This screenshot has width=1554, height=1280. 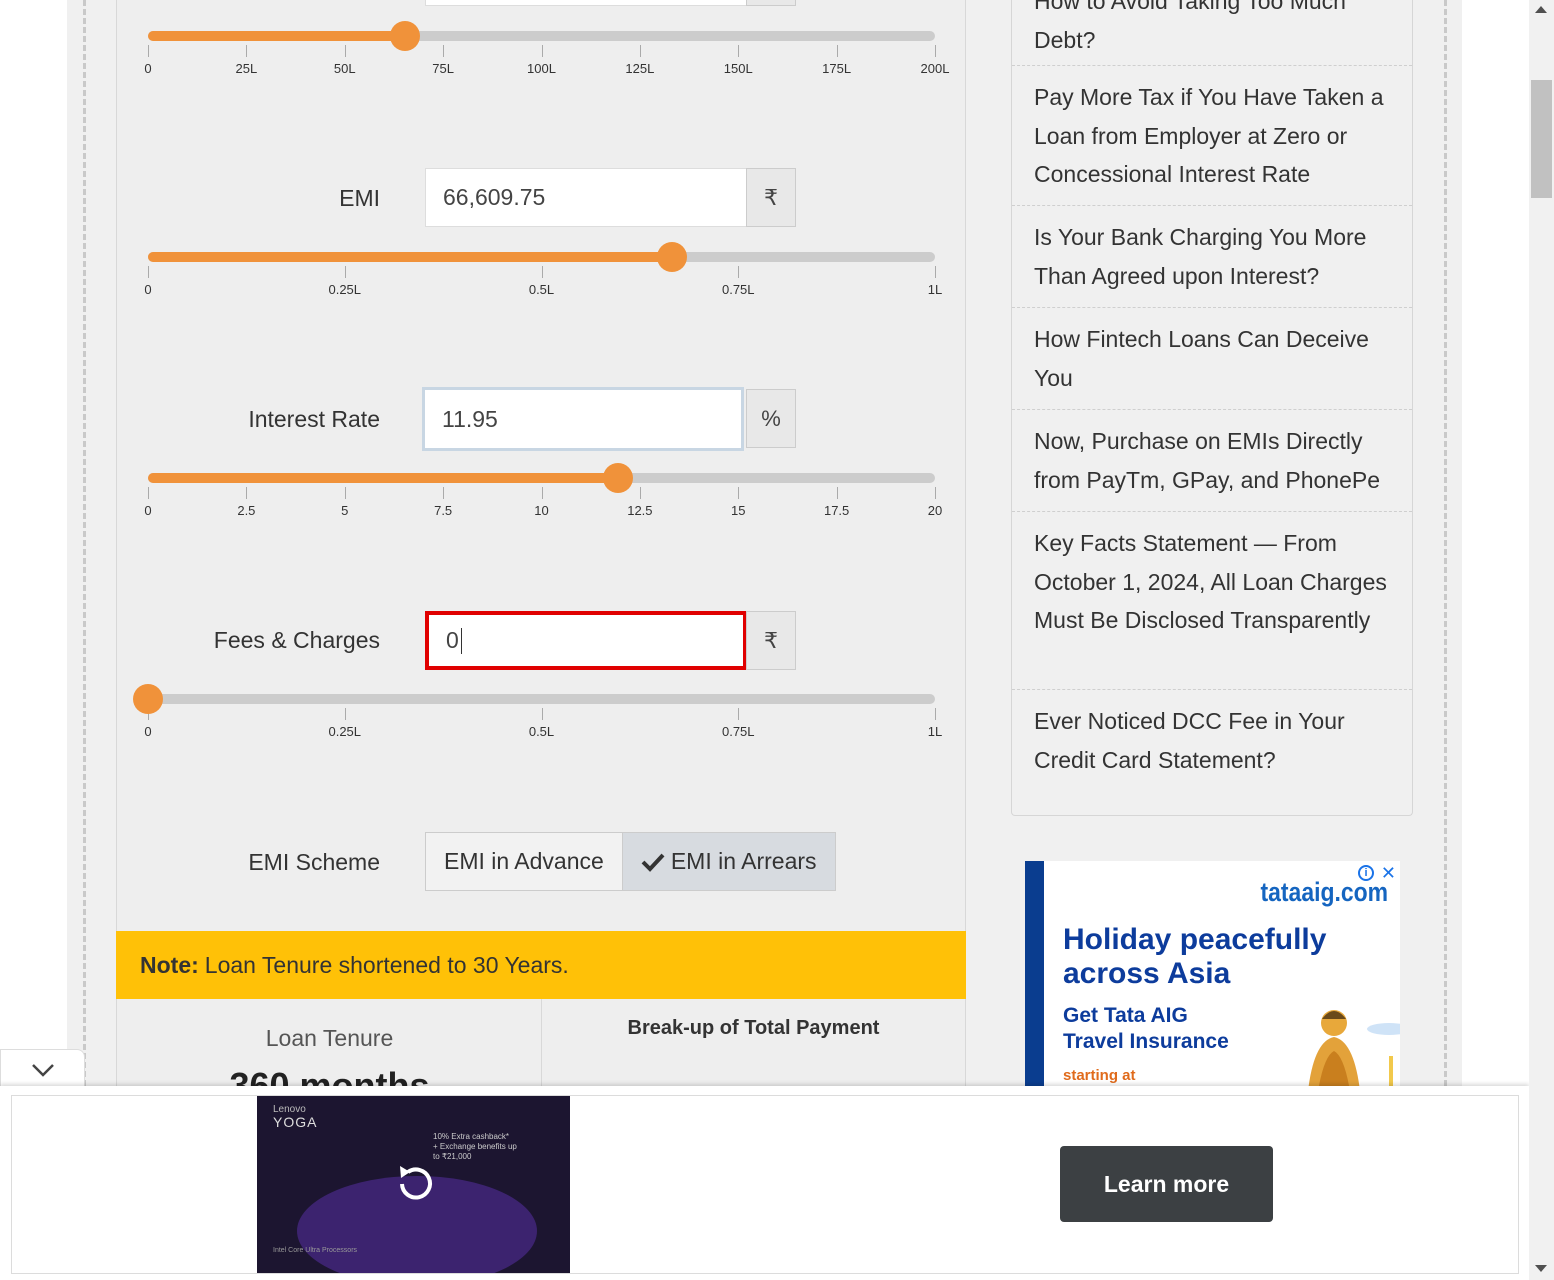 I want to click on dashed-border-right, so click(x=1445, y=543).